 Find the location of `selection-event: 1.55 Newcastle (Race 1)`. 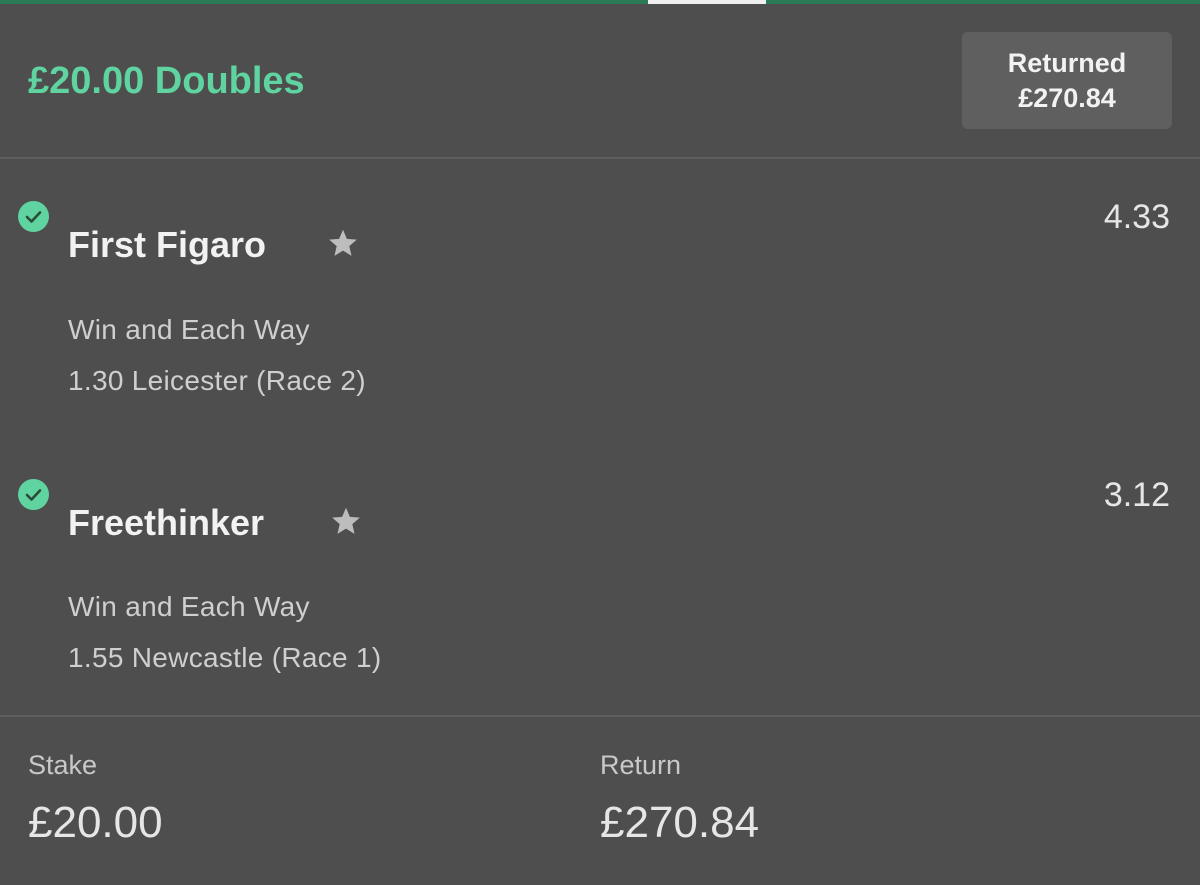

selection-event: 1.55 Newcastle (Race 1) is located at coordinates (225, 657).